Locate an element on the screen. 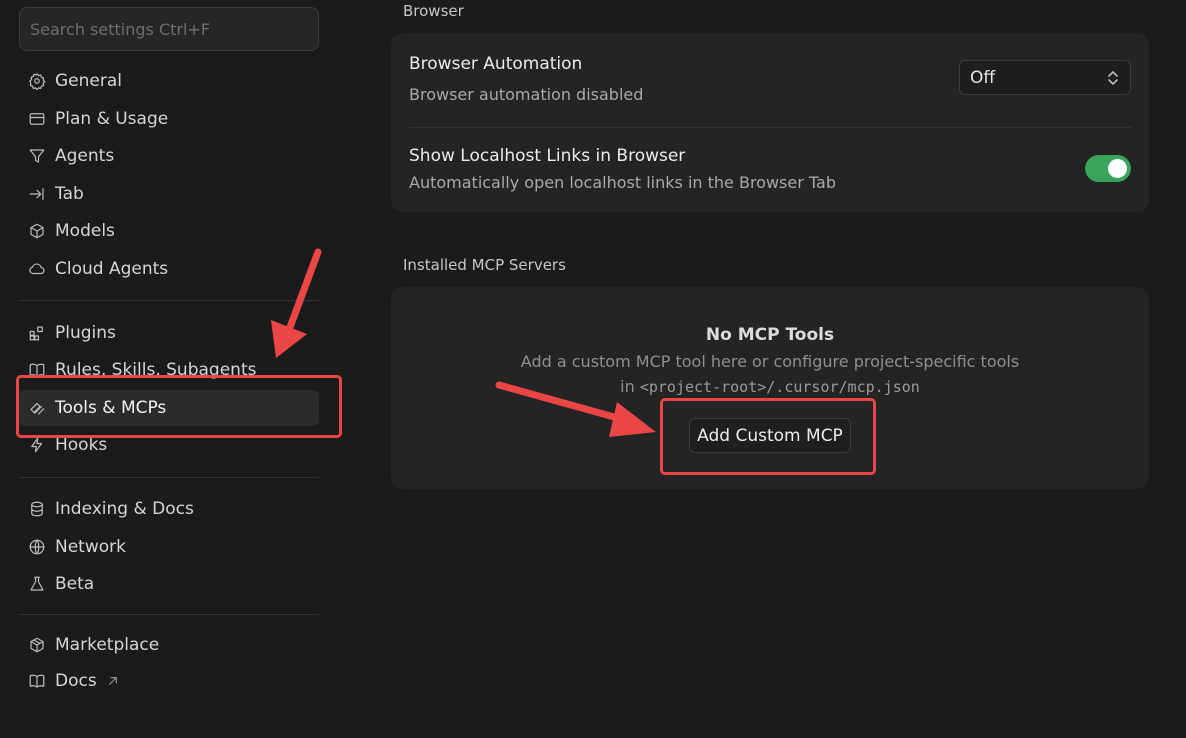  book-icon is located at coordinates (37, 370).